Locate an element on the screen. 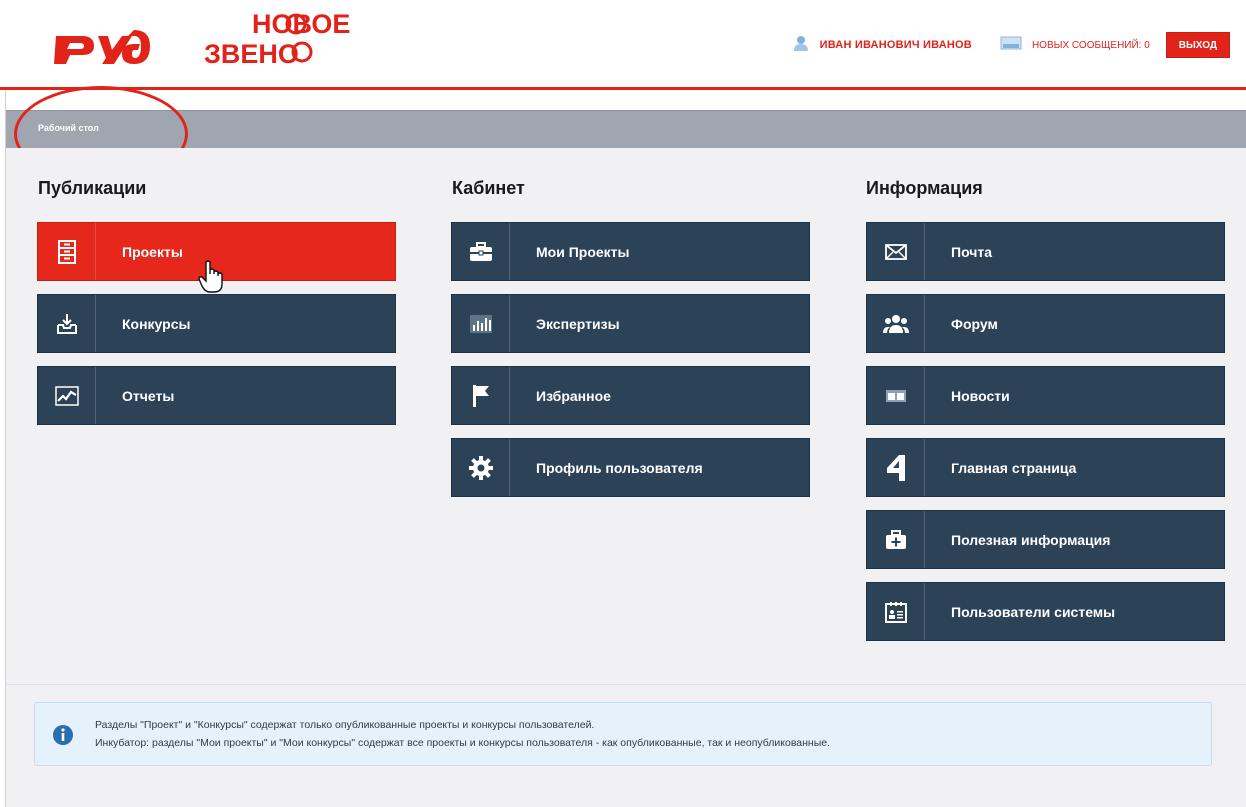 This screenshot has height=807, width=1246. information-title: Информация is located at coordinates (924, 188).